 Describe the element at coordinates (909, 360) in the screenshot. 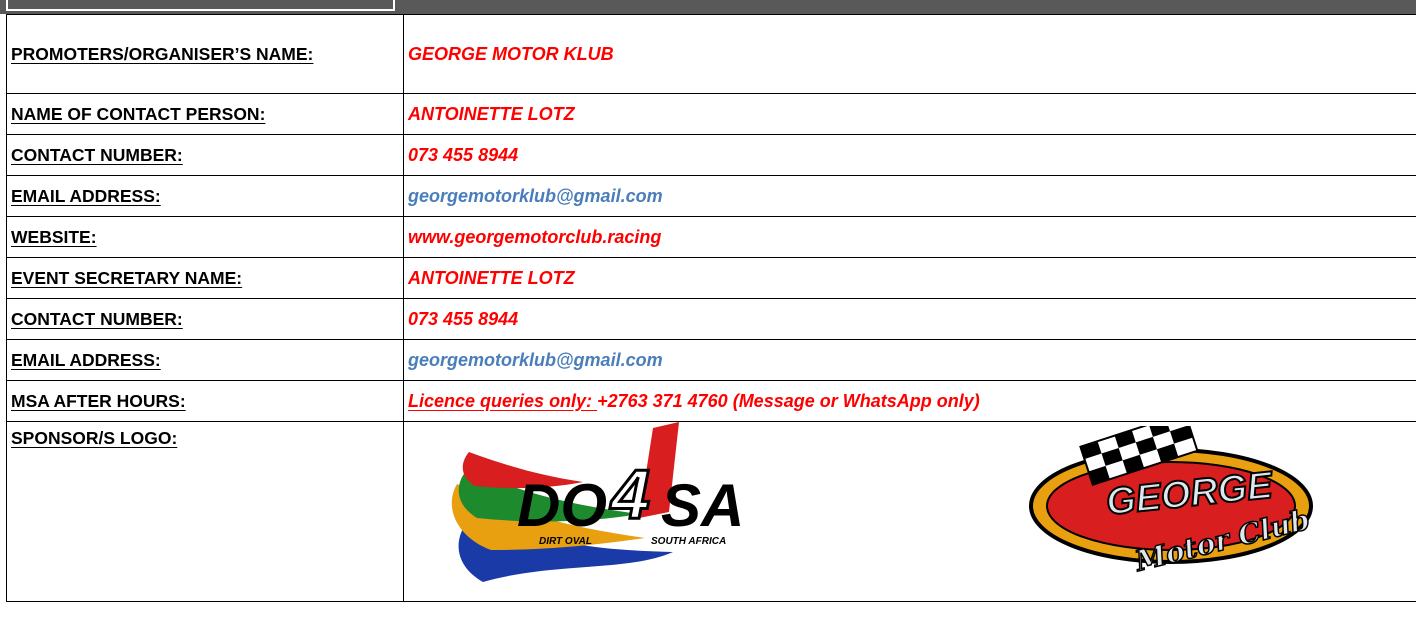

I see `secretary-email-link: georgemotorklub@gmail.com` at that location.